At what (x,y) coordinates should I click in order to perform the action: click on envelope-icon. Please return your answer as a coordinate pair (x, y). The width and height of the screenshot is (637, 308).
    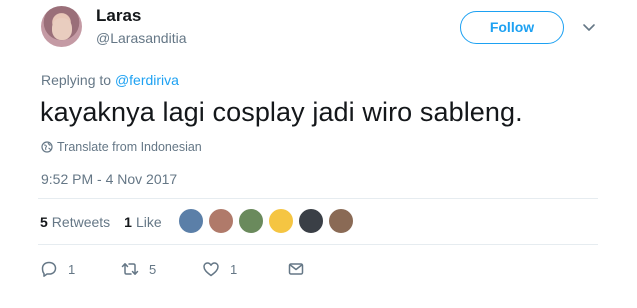
    Looking at the image, I should click on (296, 269).